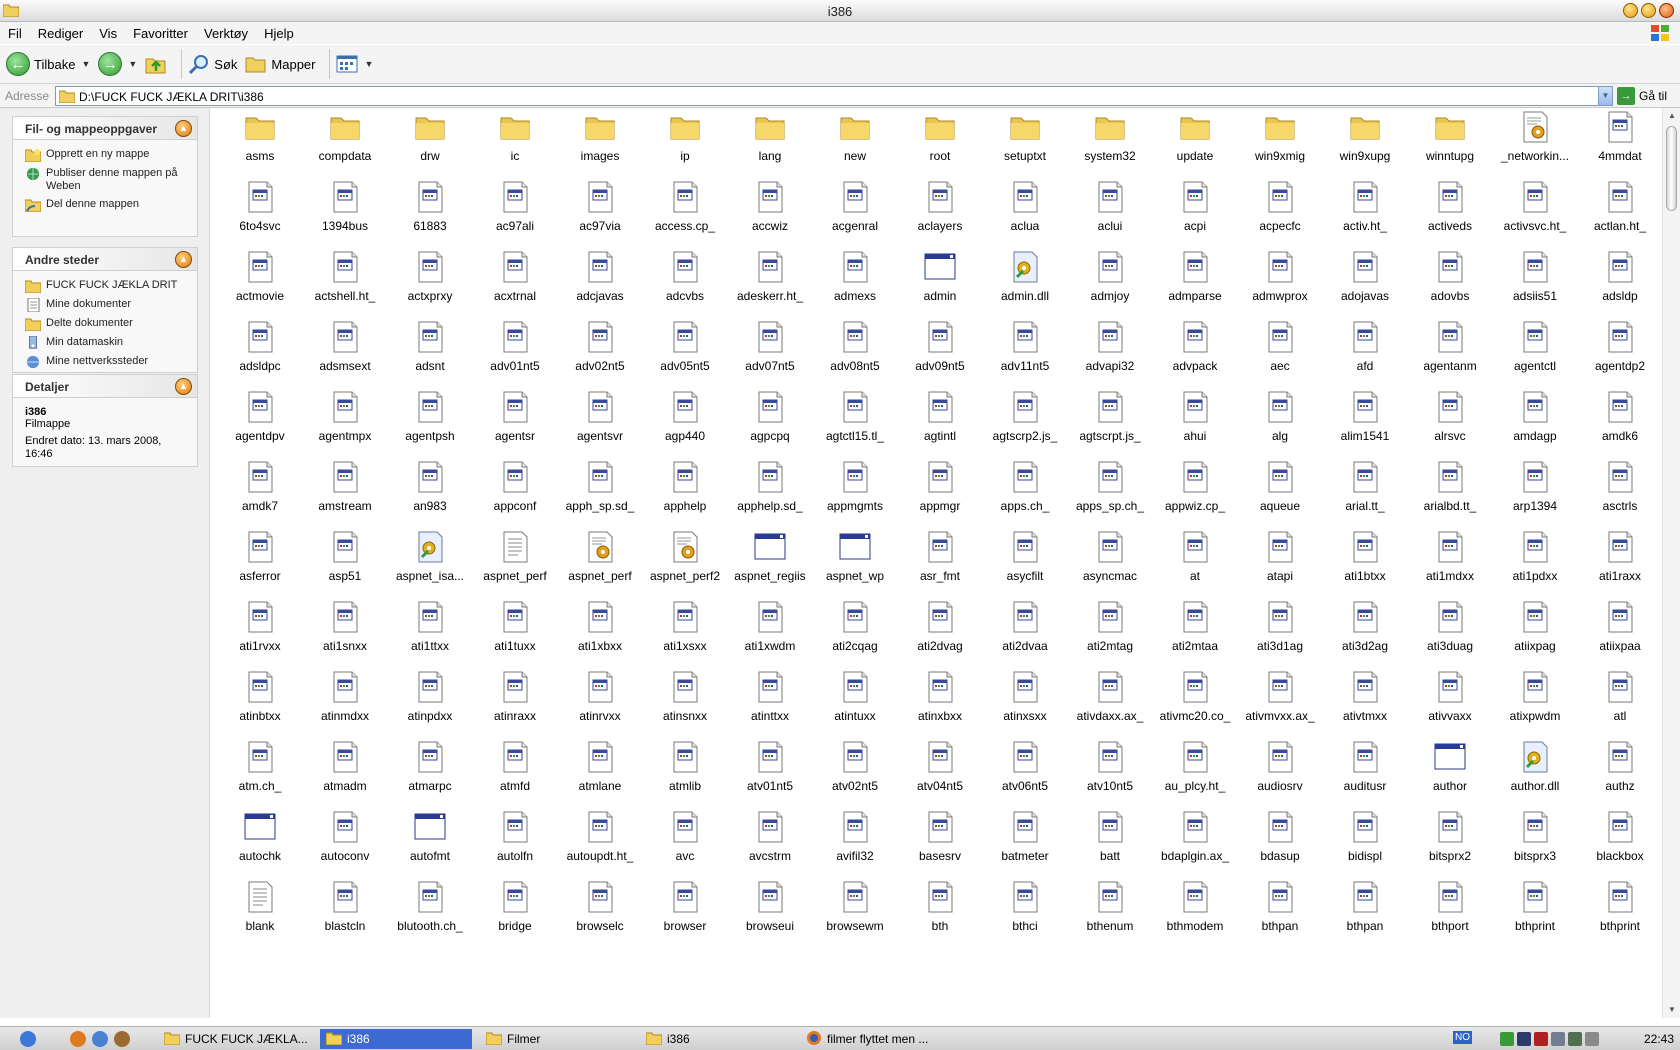 The width and height of the screenshot is (1680, 1050). I want to click on file-item: authz, so click(1620, 771).